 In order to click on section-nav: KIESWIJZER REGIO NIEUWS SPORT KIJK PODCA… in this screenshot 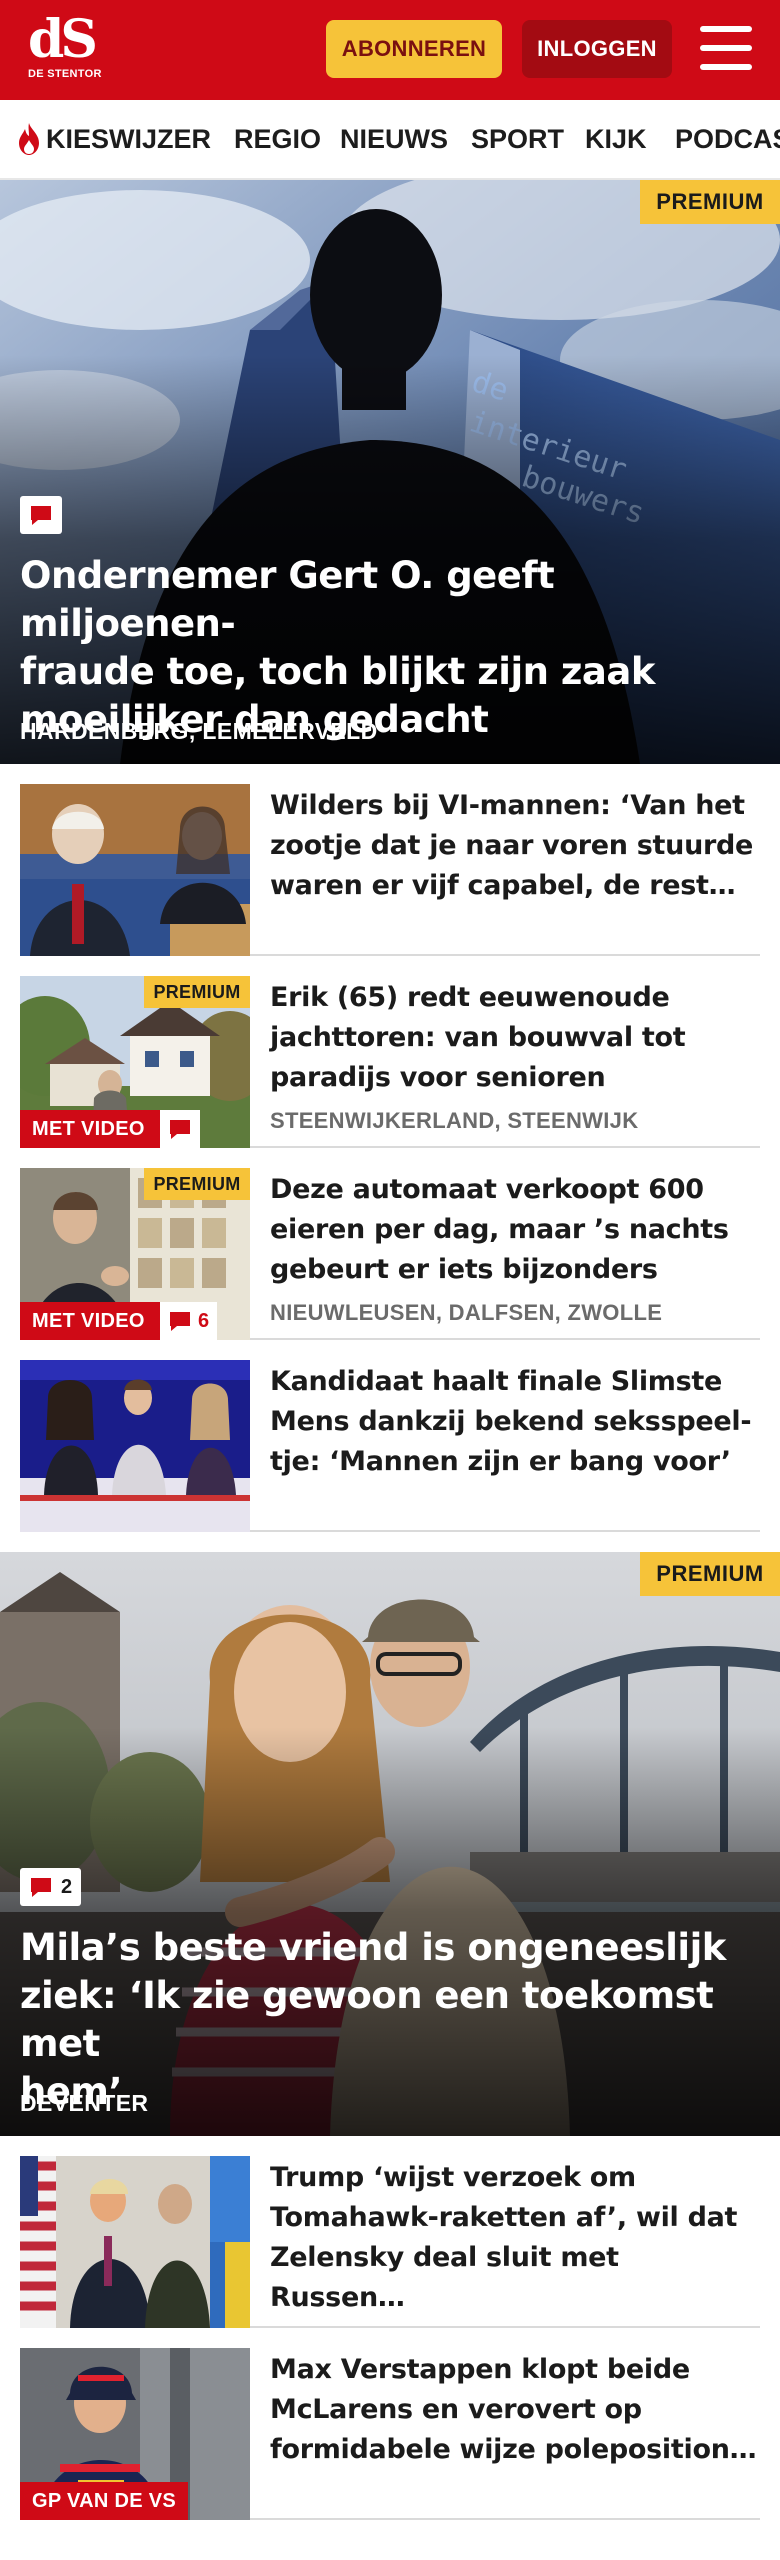, I will do `click(390, 140)`.